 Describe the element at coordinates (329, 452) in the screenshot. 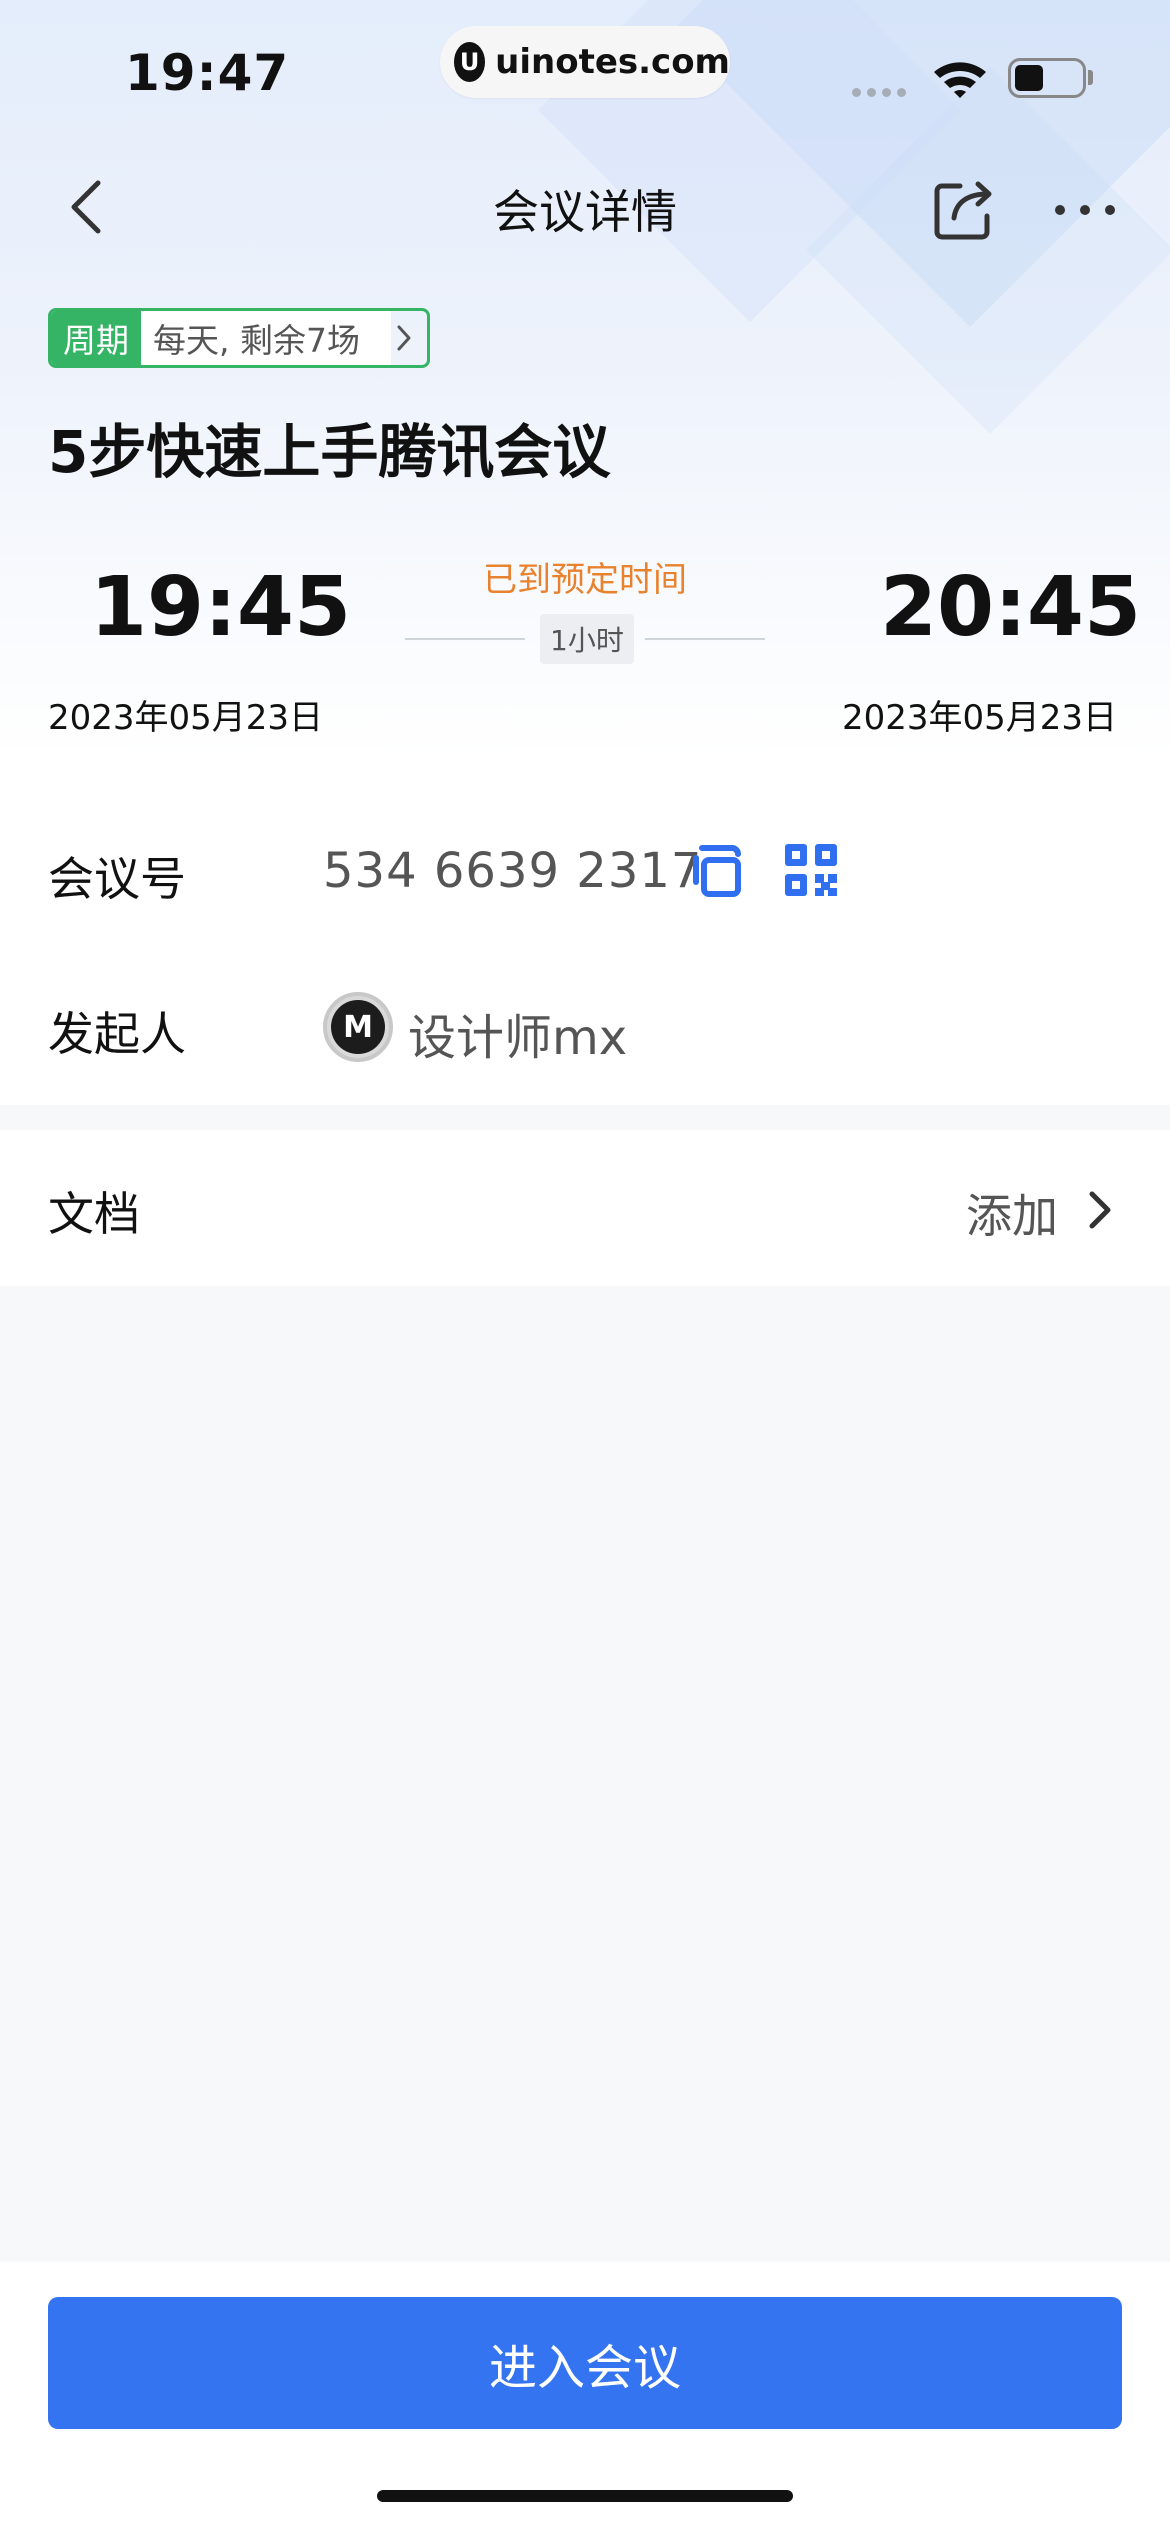

I see `meeting-title: 5步快速上手腾讯会议` at that location.